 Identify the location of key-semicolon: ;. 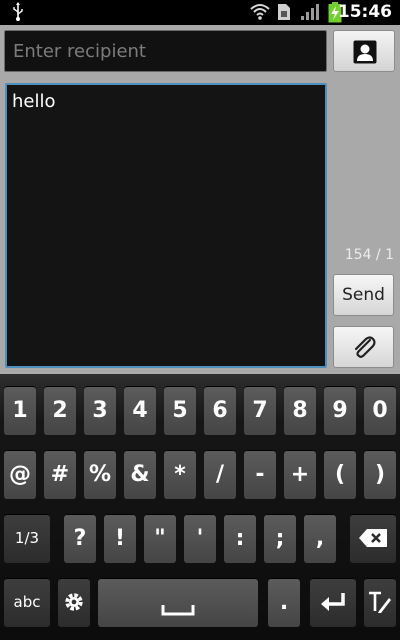
(280, 538).